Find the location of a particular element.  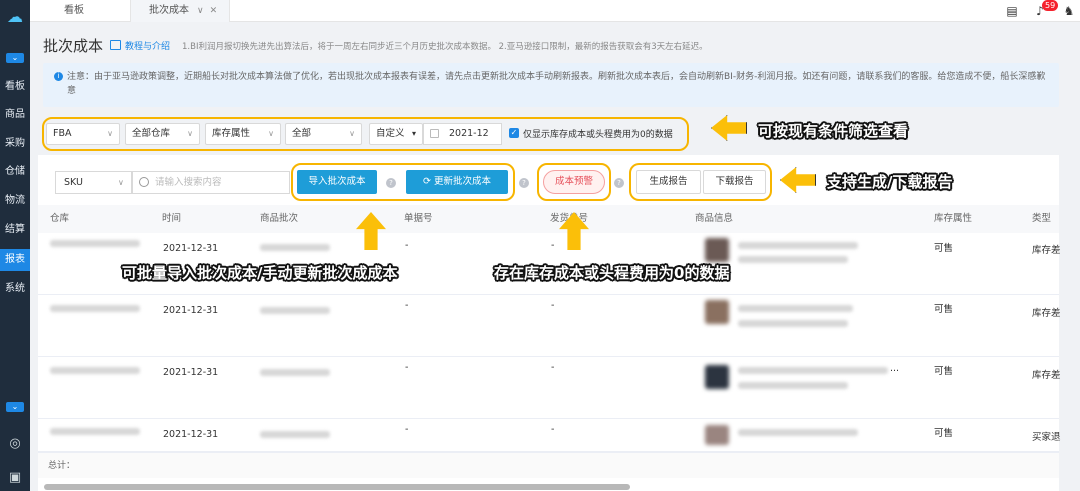

tab-label: 看板 is located at coordinates (74, 10).